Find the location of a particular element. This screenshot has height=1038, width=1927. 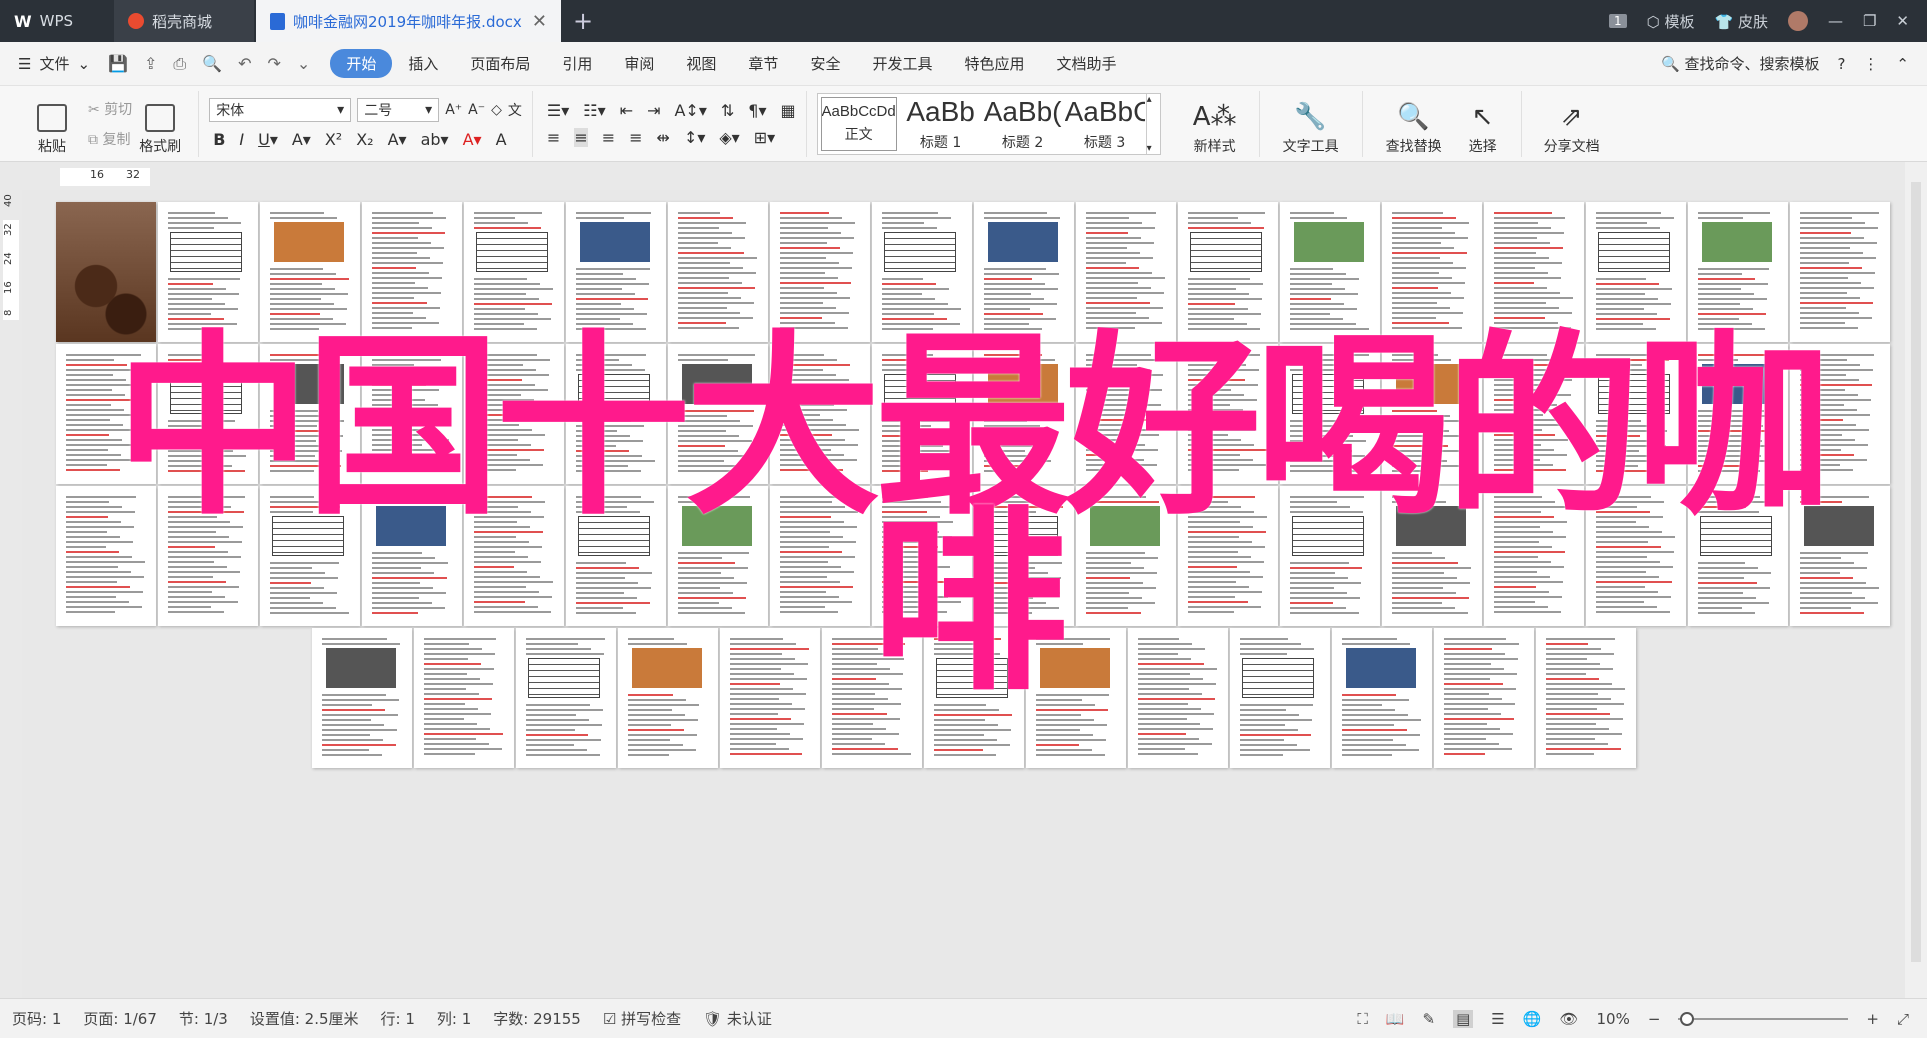

more-icon: ⋮ is located at coordinates (1870, 64).